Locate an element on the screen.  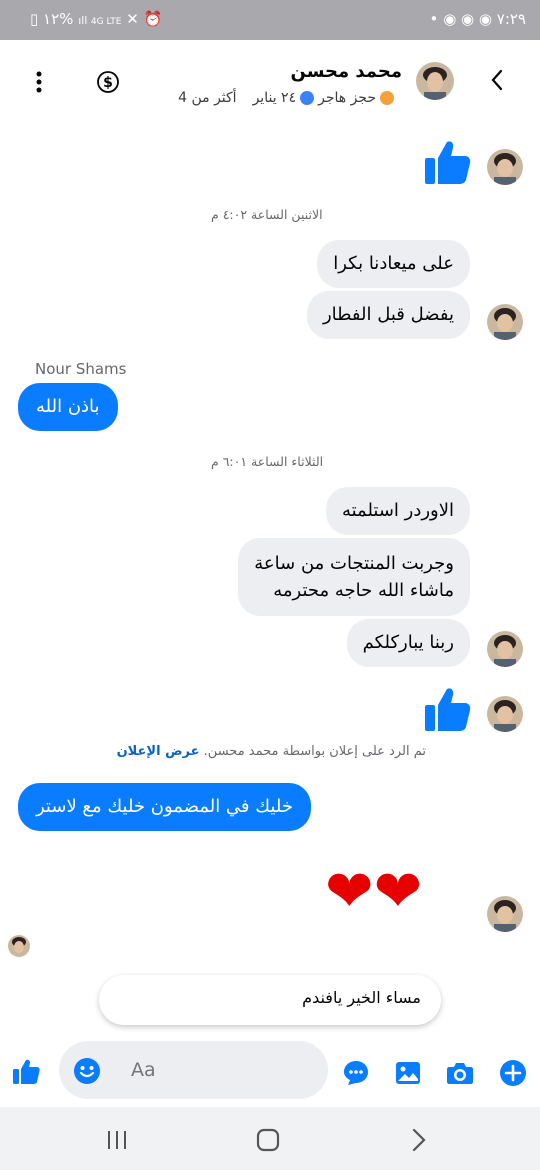
timestamp: الثلاثاء الساعة ٦:٠١ م is located at coordinates (267, 461).